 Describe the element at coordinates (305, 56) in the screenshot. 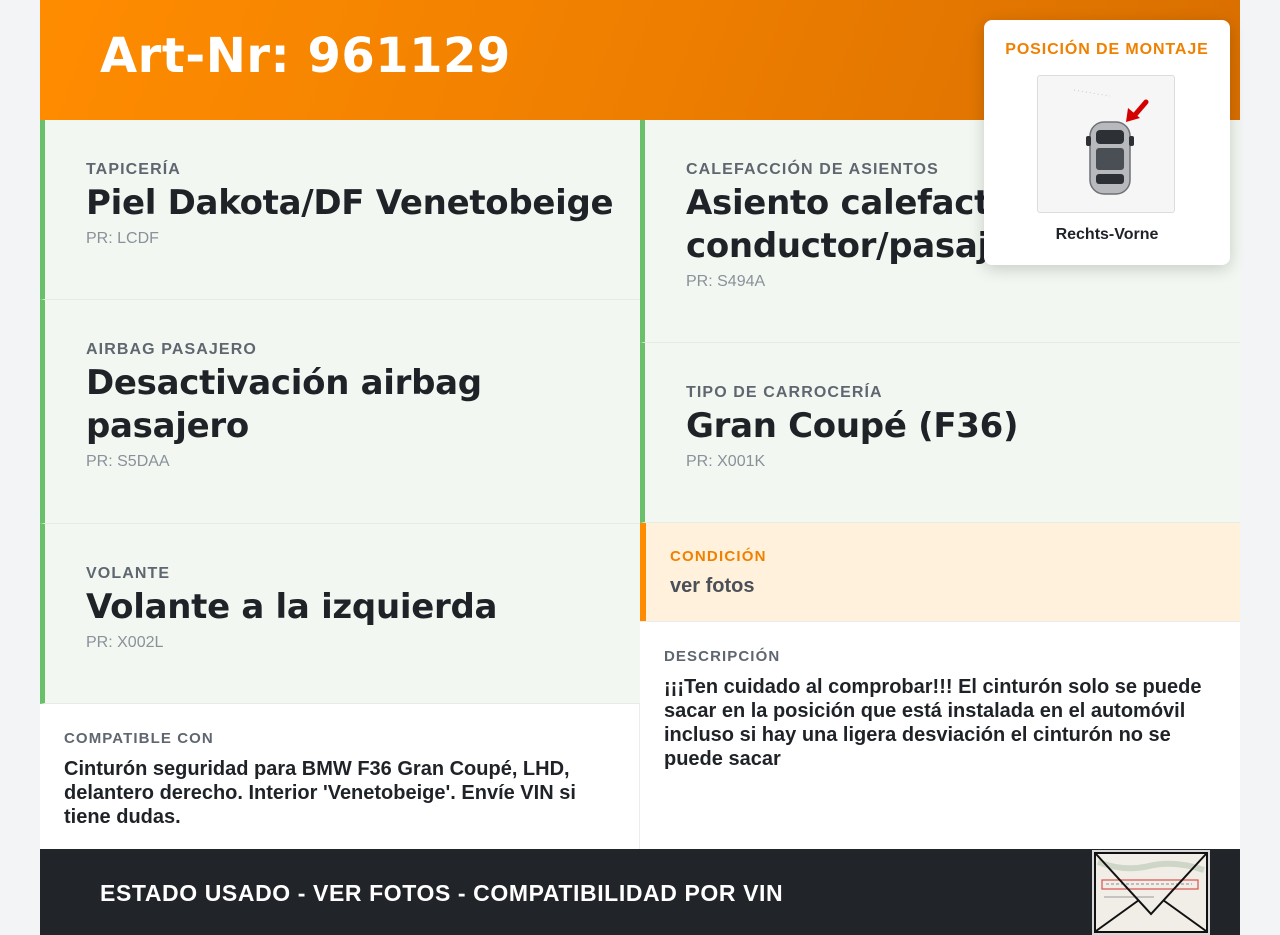

I see `article-number-title: Art-Nr: 961129` at that location.